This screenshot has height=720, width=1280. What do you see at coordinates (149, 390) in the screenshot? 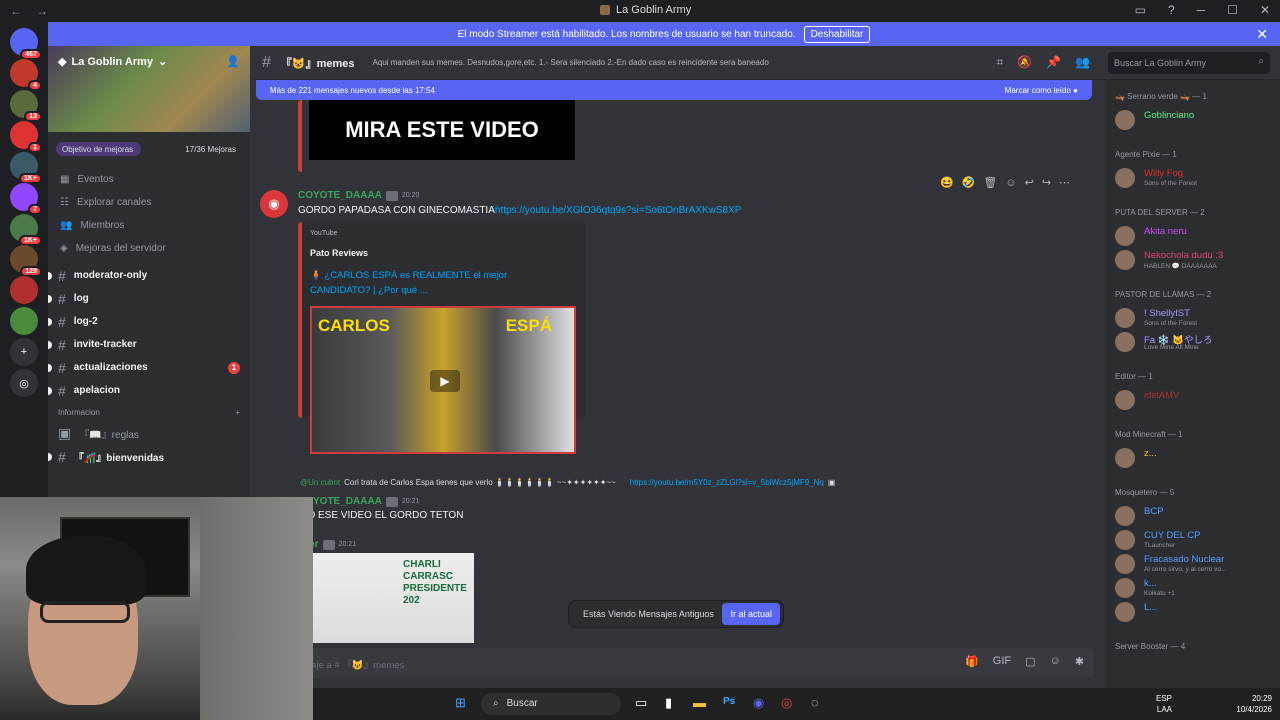
I see `channel-apelacion: # apelacion` at bounding box center [149, 390].